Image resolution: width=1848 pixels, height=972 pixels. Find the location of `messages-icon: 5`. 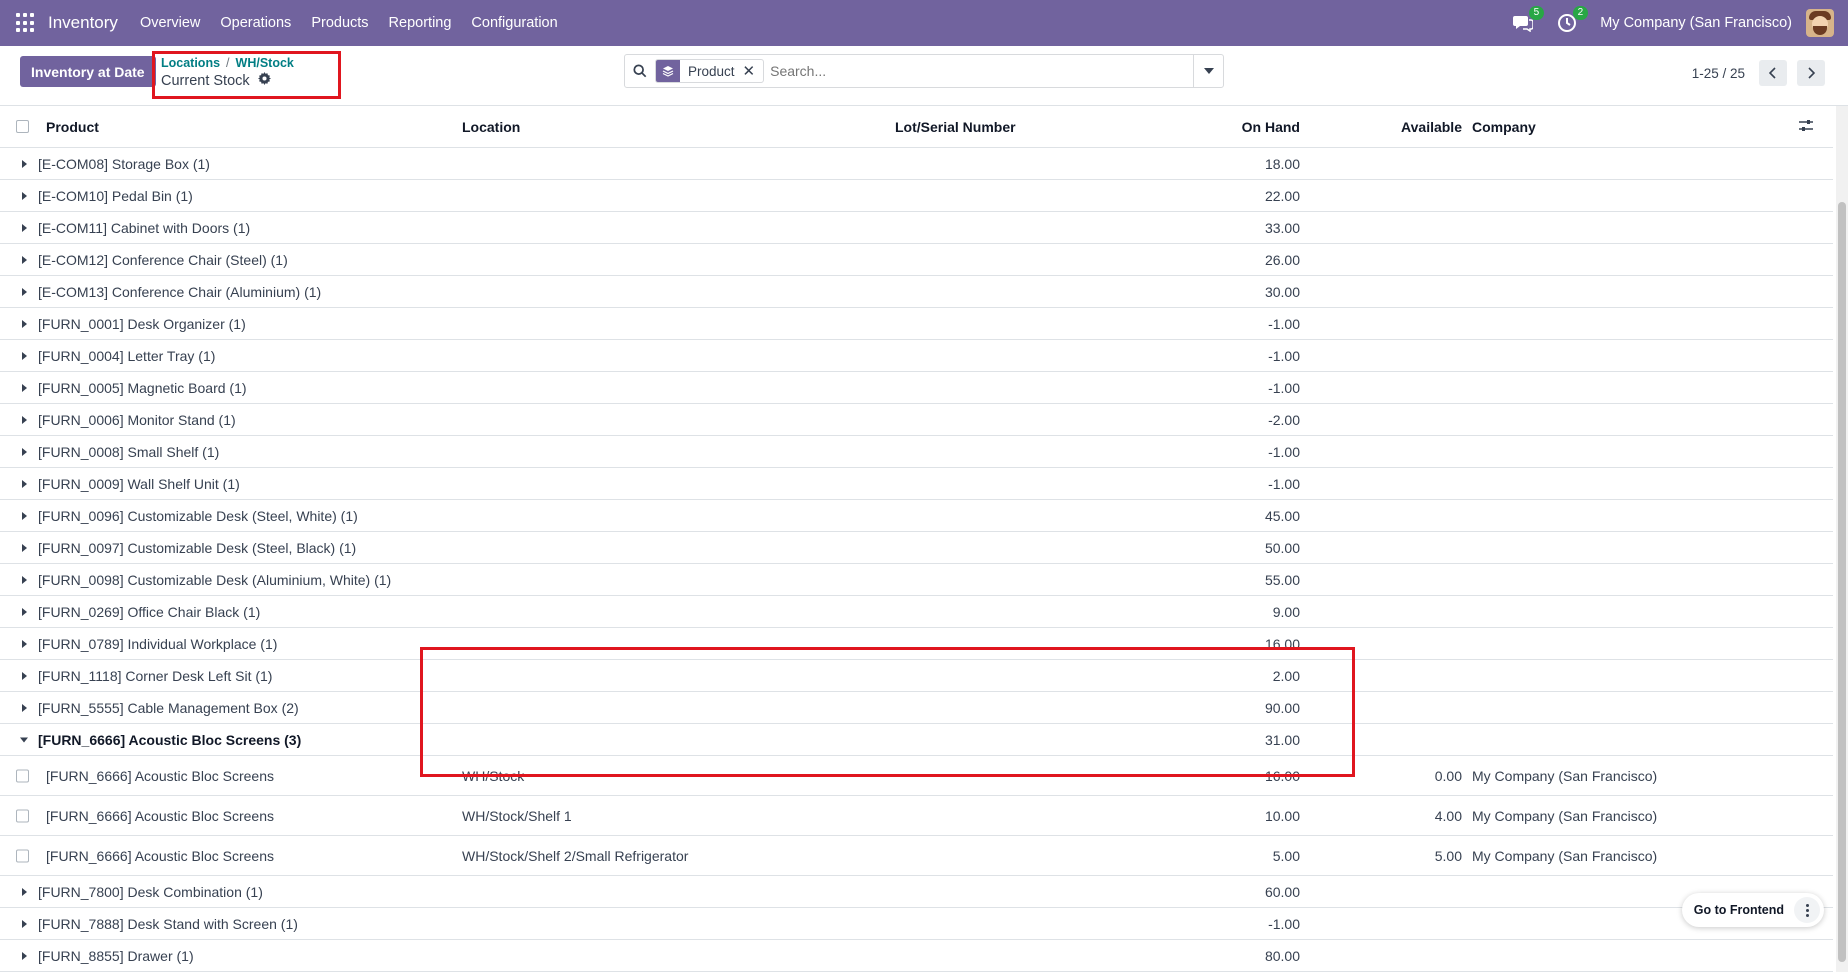

messages-icon: 5 is located at coordinates (1528, 20).